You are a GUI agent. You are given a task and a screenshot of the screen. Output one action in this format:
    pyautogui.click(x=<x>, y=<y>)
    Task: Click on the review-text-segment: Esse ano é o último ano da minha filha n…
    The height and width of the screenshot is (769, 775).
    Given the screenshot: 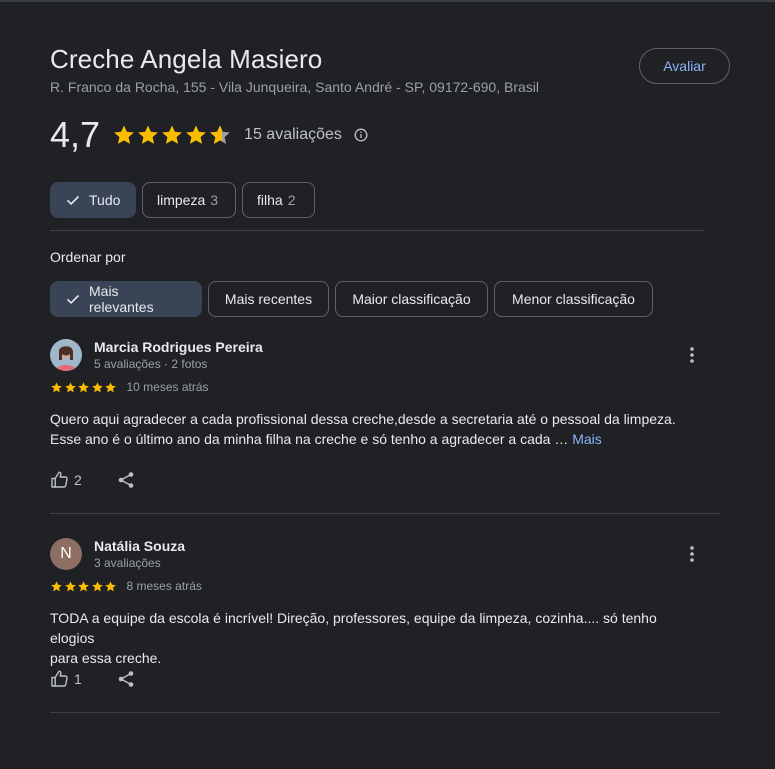 What is the action you would take?
    pyautogui.click(x=309, y=439)
    